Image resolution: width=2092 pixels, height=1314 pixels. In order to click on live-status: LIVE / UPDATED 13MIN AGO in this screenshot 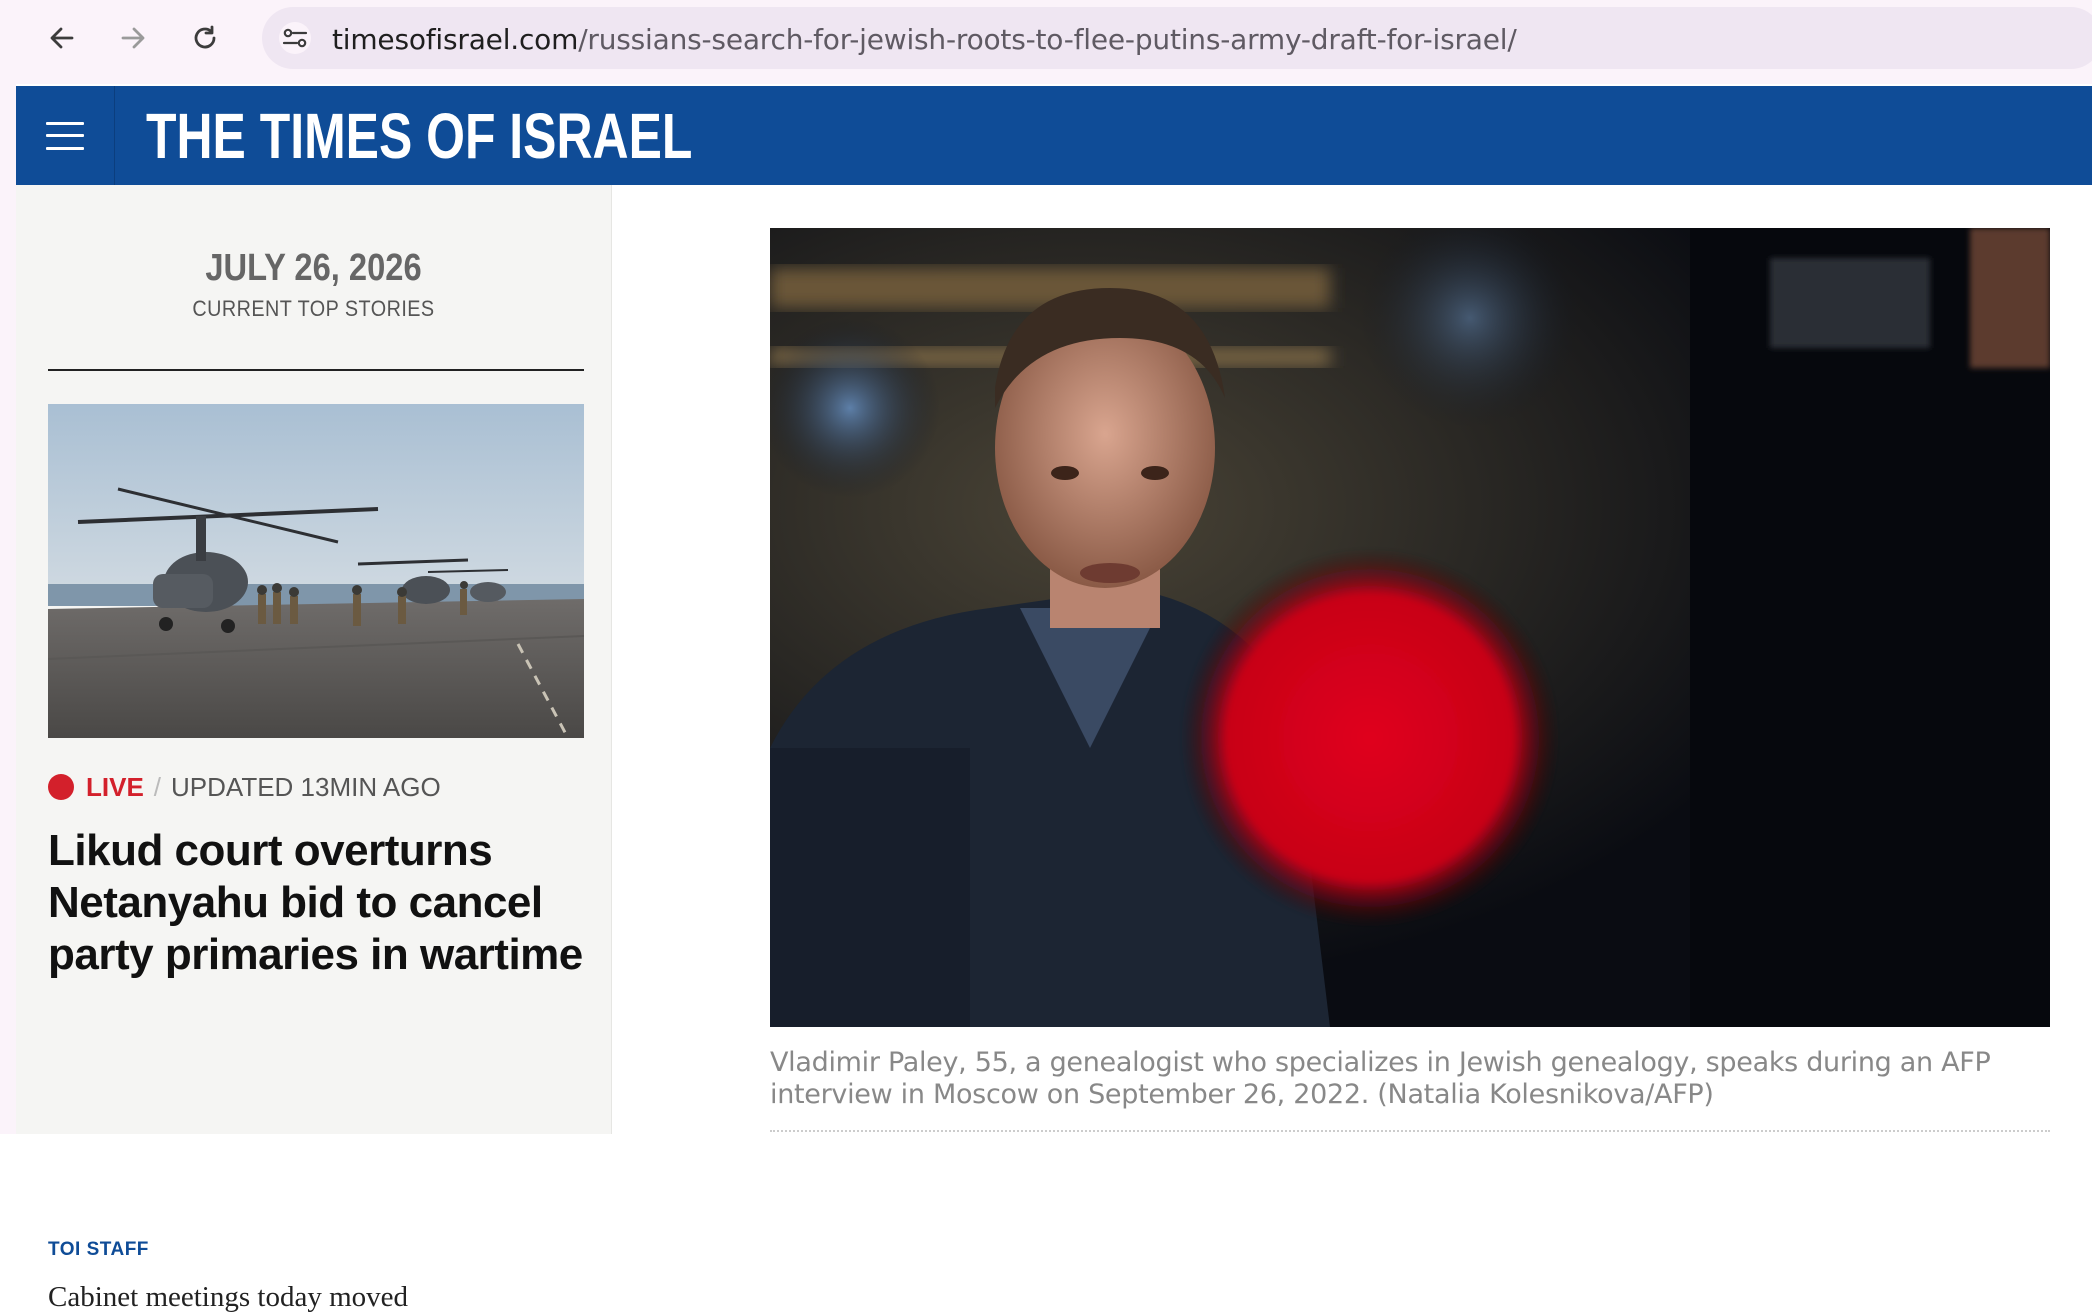, I will do `click(244, 787)`.